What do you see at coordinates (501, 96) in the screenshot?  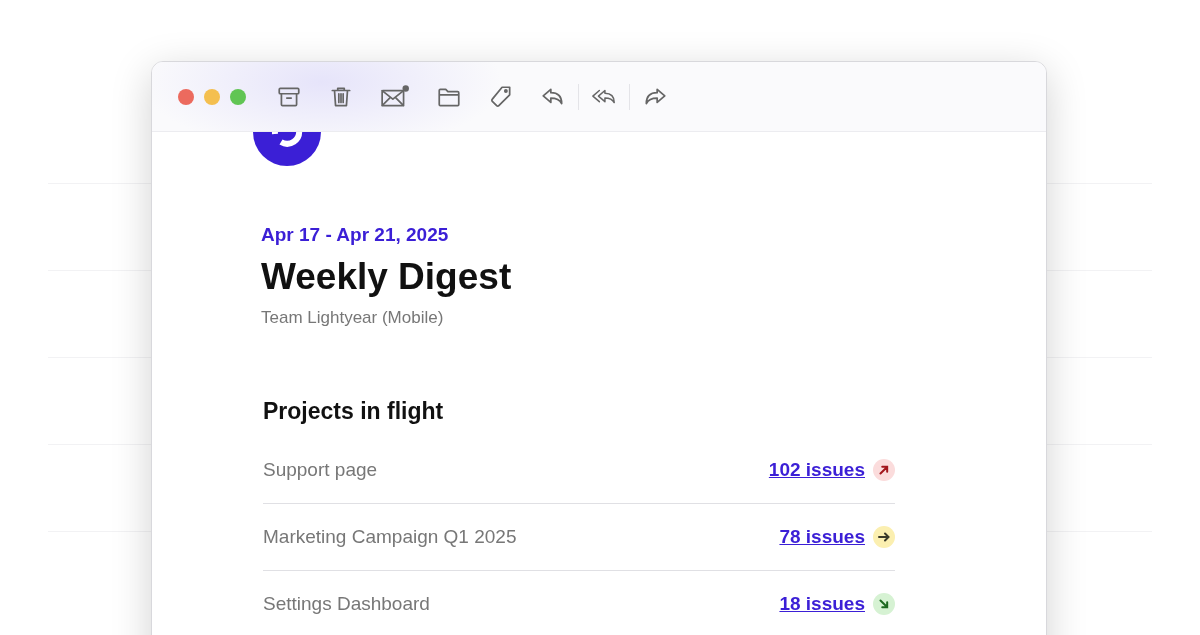 I see `tag-icon` at bounding box center [501, 96].